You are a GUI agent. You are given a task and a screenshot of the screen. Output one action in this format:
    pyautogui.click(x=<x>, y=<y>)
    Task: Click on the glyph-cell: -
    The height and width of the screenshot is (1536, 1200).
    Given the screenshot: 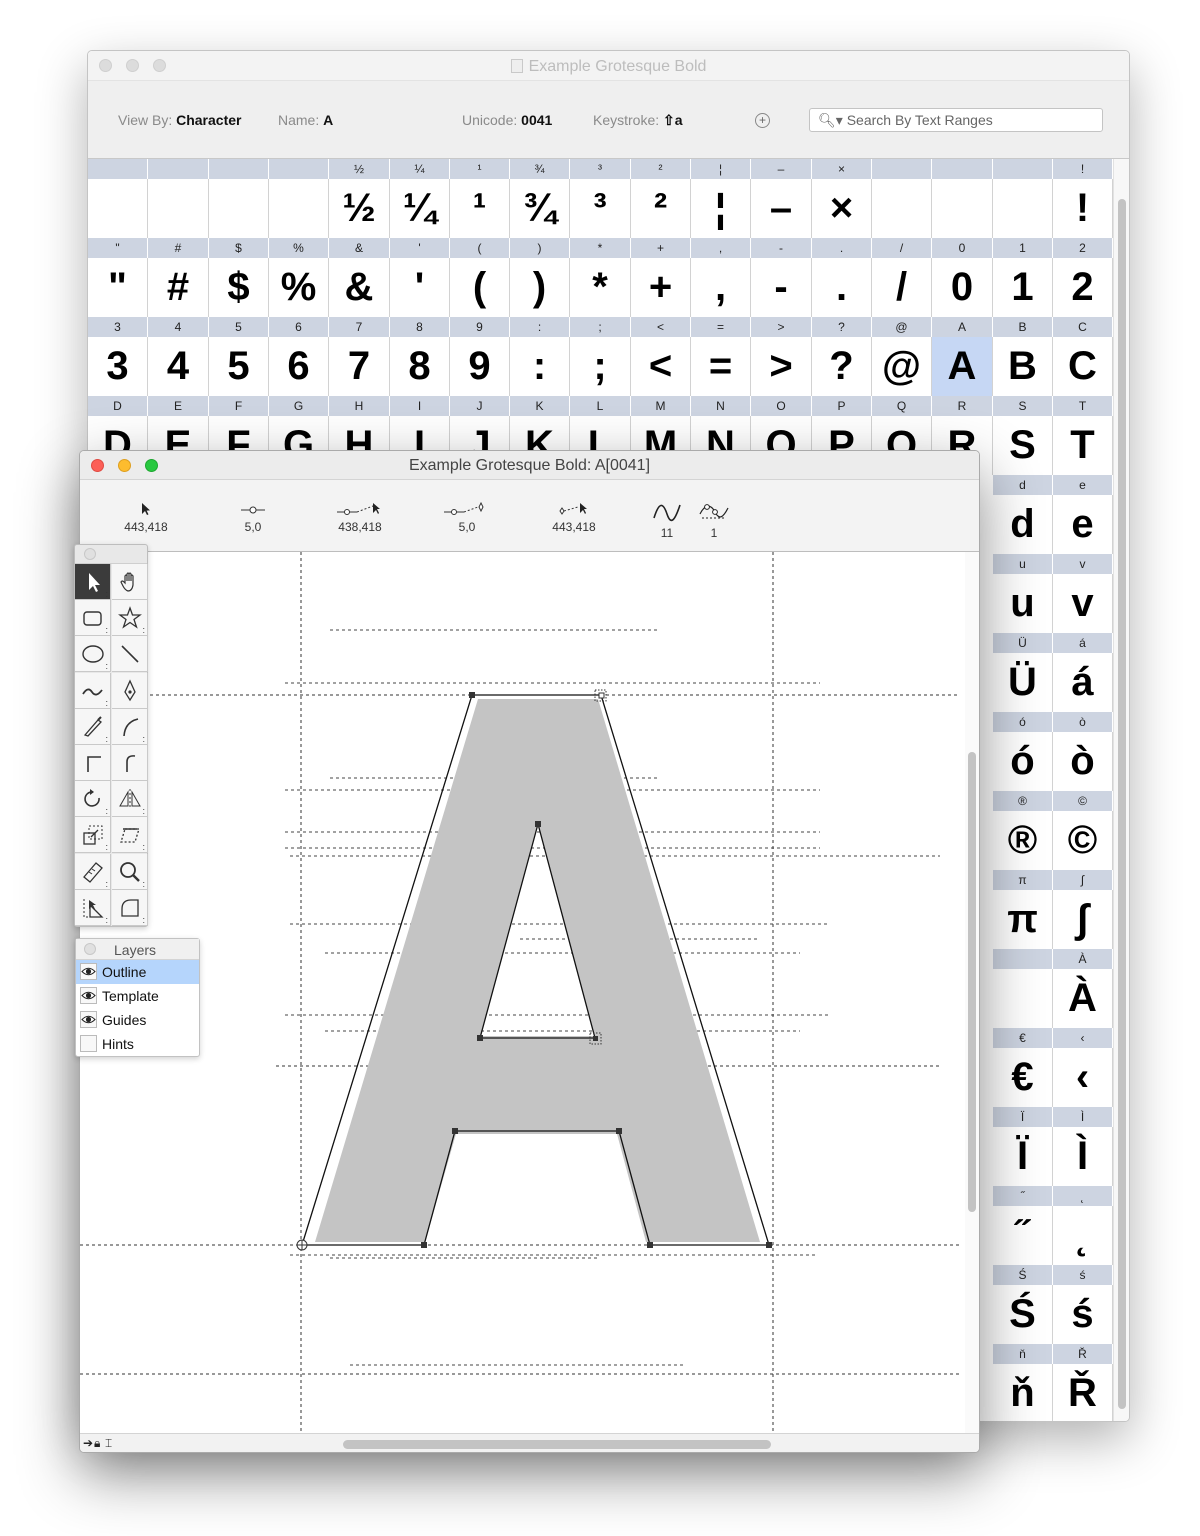 What is the action you would take?
    pyautogui.click(x=781, y=287)
    